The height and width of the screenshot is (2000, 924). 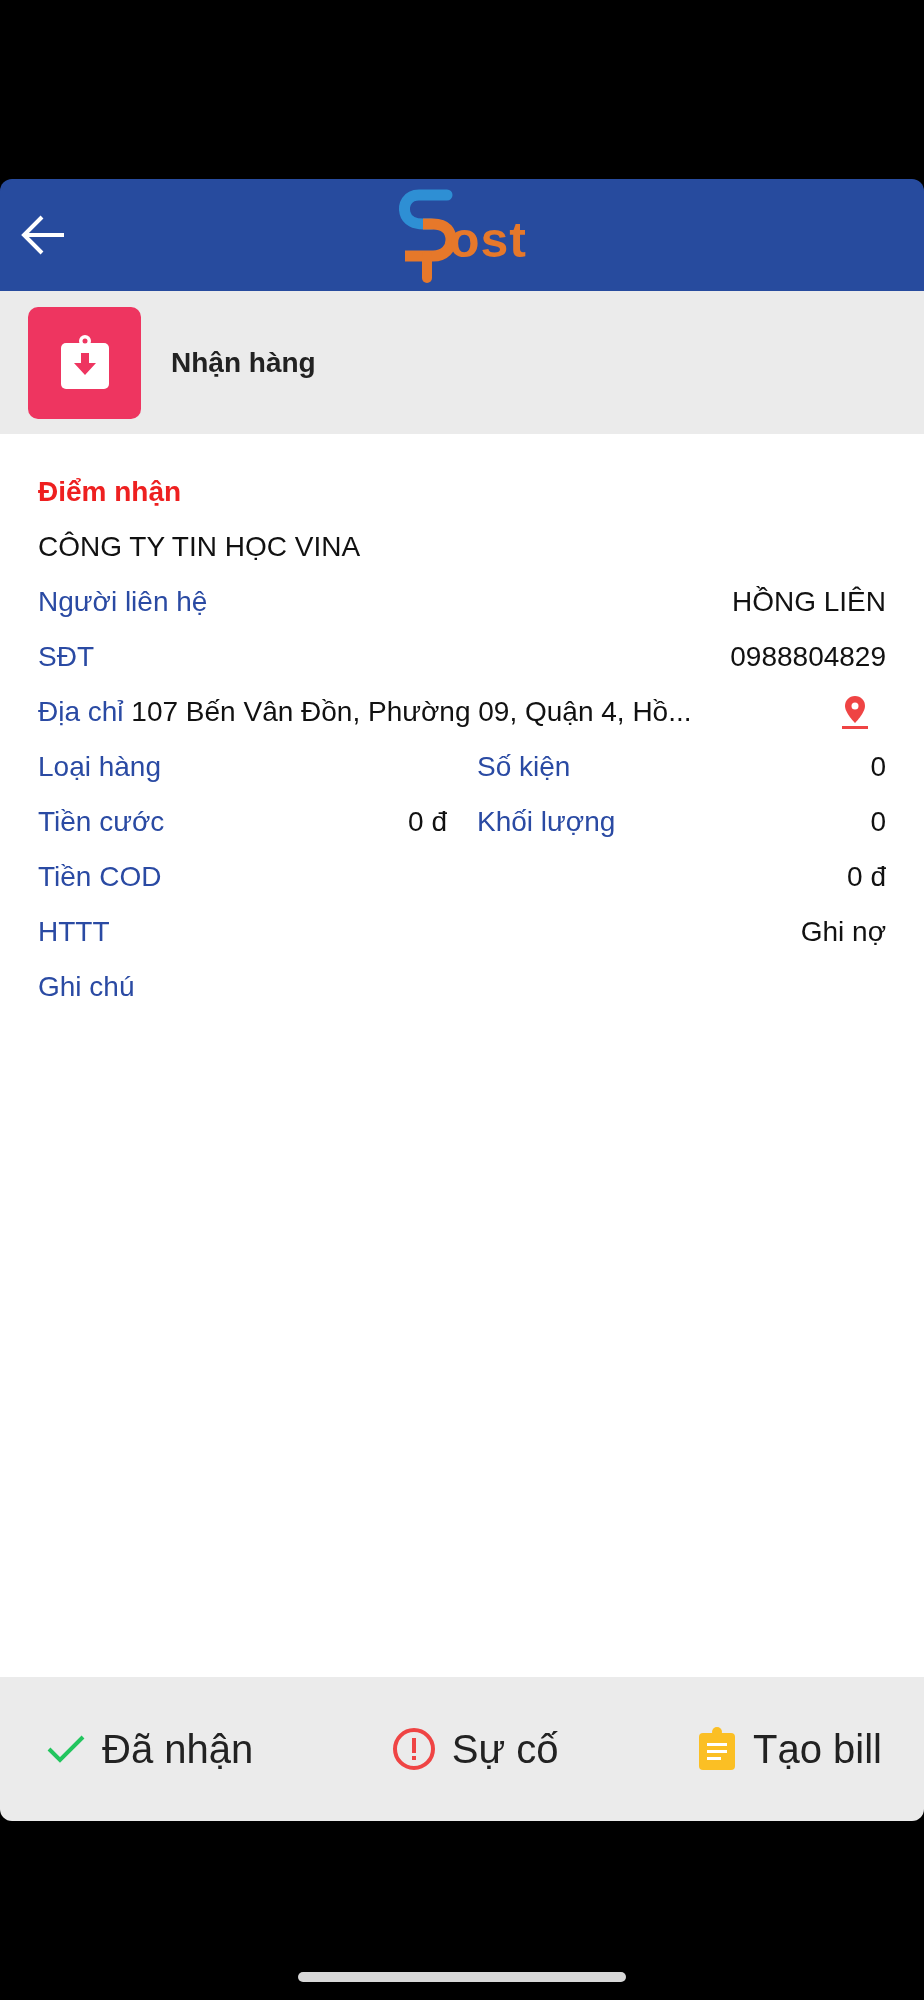 I want to click on receive-package-icon, so click(x=84, y=362).